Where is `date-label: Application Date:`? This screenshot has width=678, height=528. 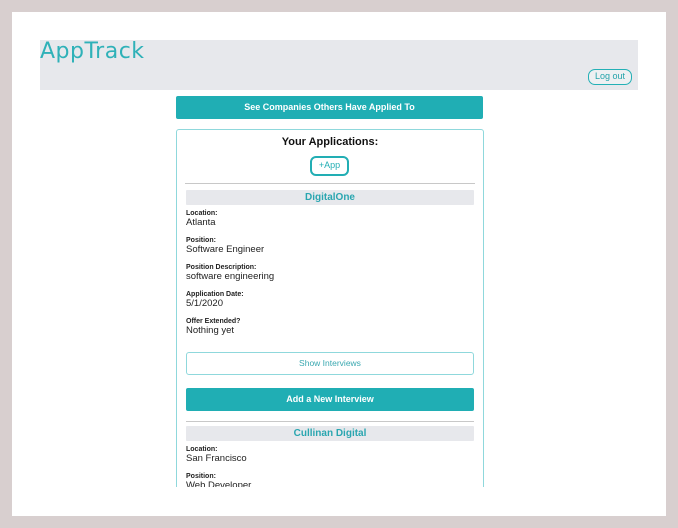 date-label: Application Date: is located at coordinates (215, 294).